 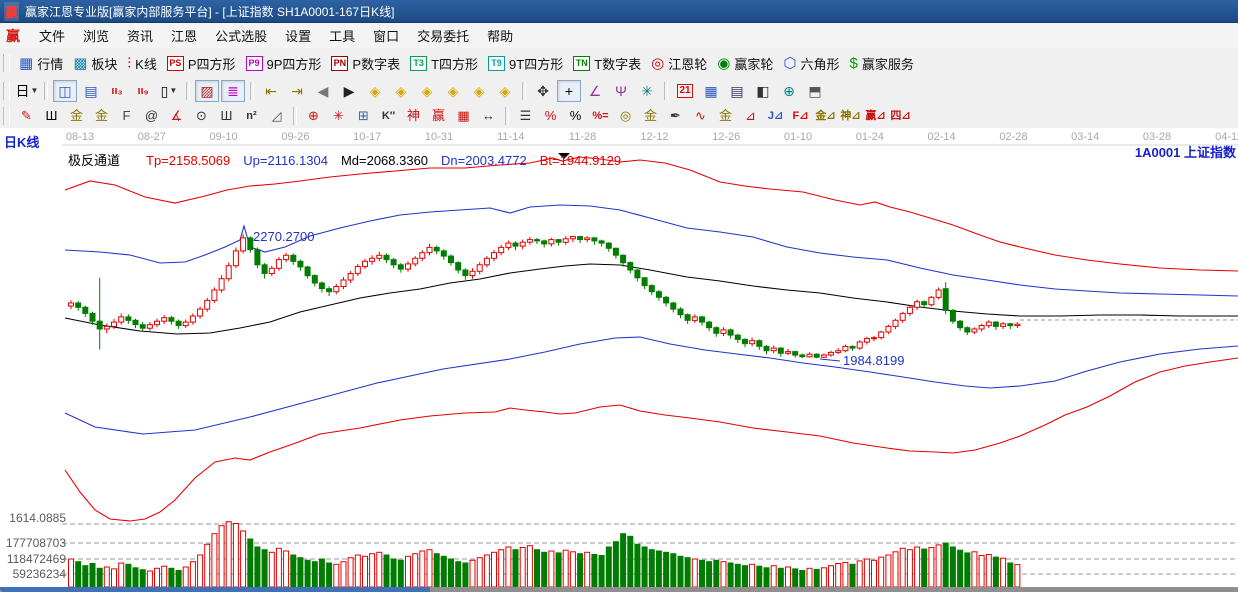 What do you see at coordinates (143, 91) in the screenshot?
I see `bars-9-button: ıı₉` at bounding box center [143, 91].